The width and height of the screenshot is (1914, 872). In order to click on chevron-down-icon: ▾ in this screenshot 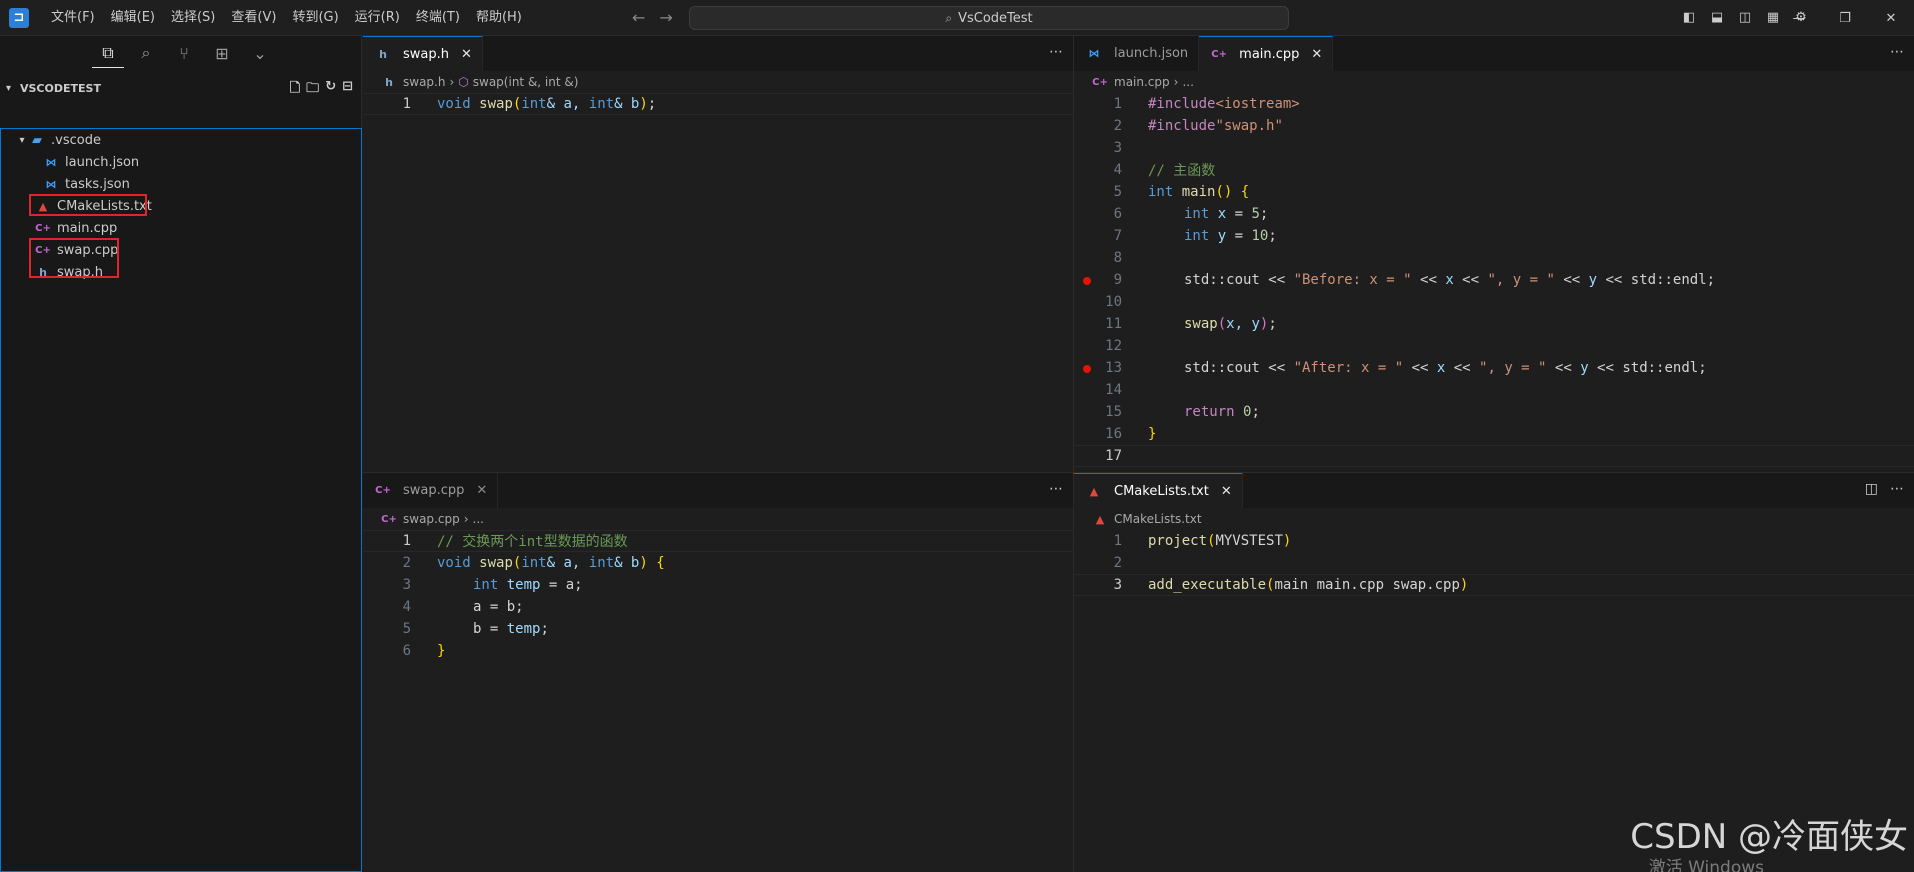, I will do `click(22, 140)`.